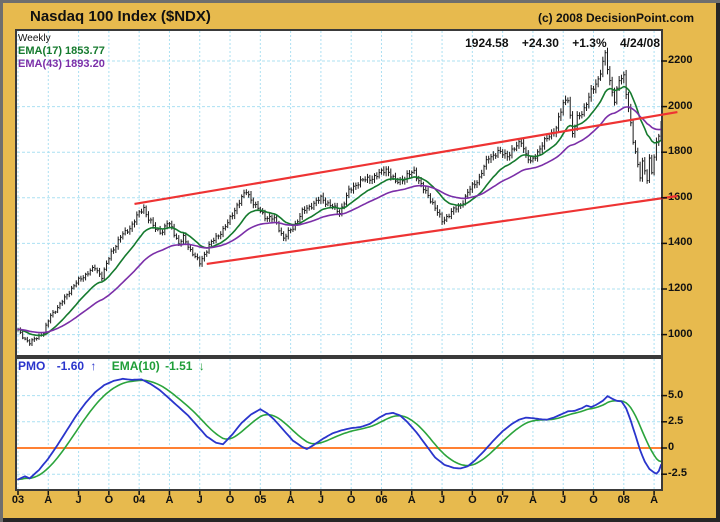  What do you see at coordinates (680, 196) in the screenshot?
I see `price-axis-tick-label: 1600` at bounding box center [680, 196].